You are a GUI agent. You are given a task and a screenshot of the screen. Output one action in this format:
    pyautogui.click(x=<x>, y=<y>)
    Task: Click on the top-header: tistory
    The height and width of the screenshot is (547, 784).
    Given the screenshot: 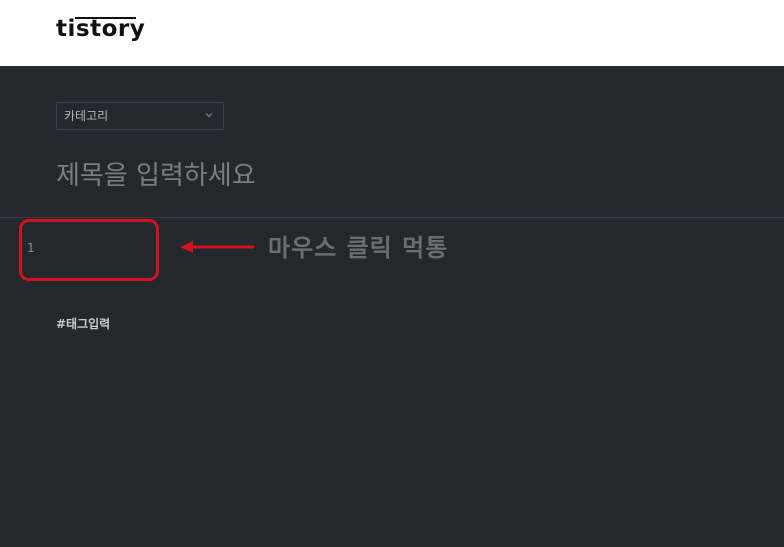 What is the action you would take?
    pyautogui.click(x=392, y=33)
    